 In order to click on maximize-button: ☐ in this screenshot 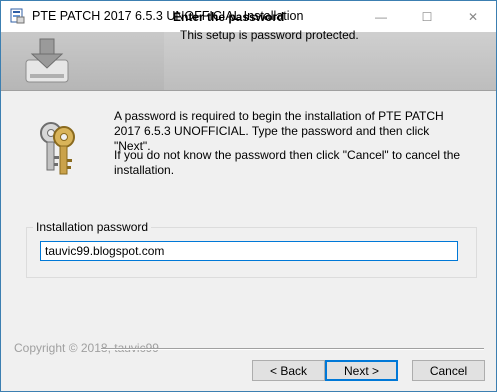, I will do `click(427, 16)`.